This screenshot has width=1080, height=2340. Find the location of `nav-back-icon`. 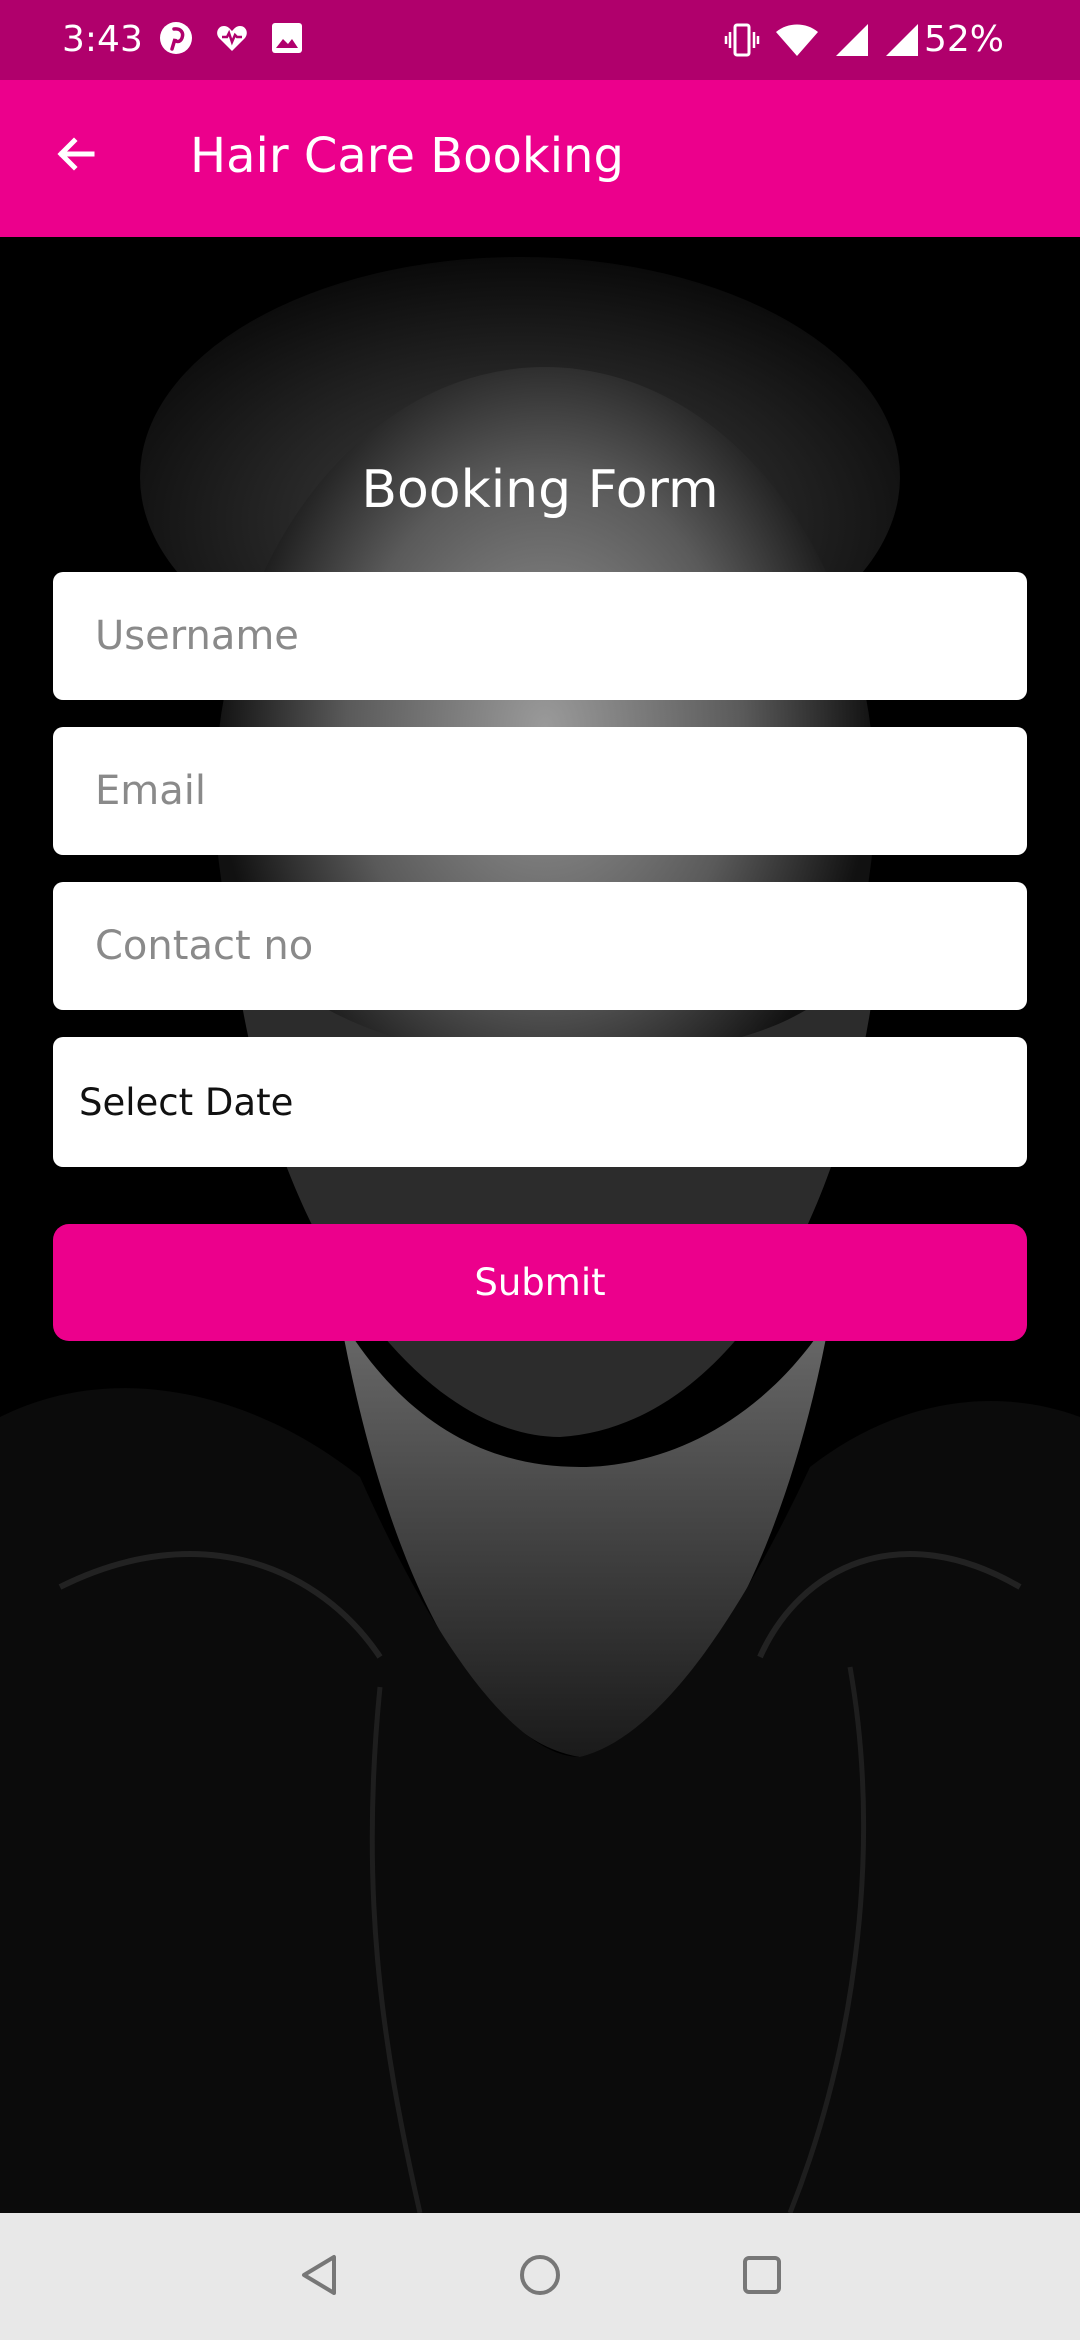

nav-back-icon is located at coordinates (320, 2277).